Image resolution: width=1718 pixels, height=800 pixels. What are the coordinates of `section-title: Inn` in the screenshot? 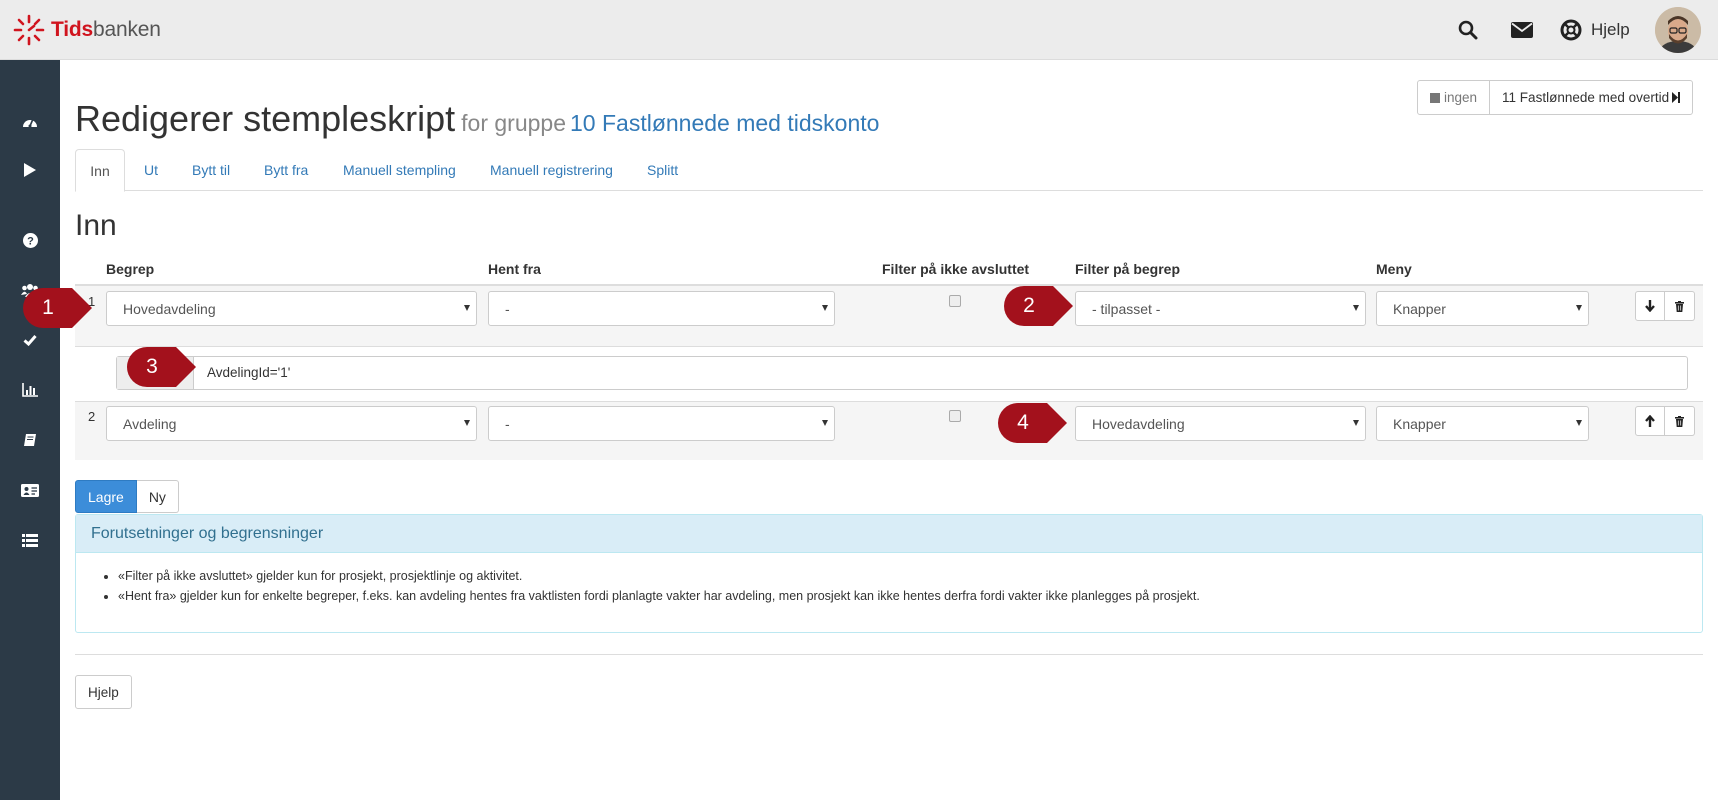 It's located at (96, 225).